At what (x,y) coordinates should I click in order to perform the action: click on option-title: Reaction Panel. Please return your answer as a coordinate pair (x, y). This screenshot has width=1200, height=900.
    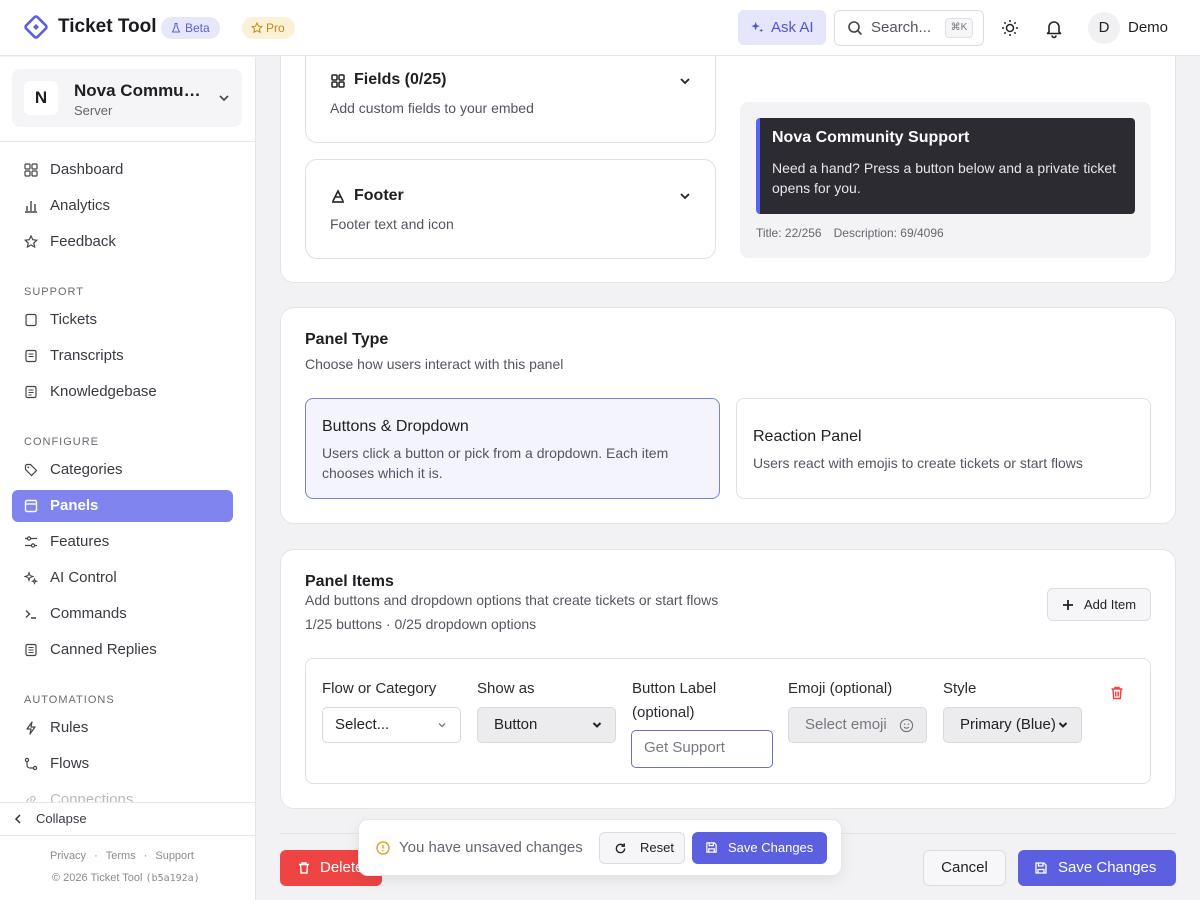
    Looking at the image, I should click on (807, 436).